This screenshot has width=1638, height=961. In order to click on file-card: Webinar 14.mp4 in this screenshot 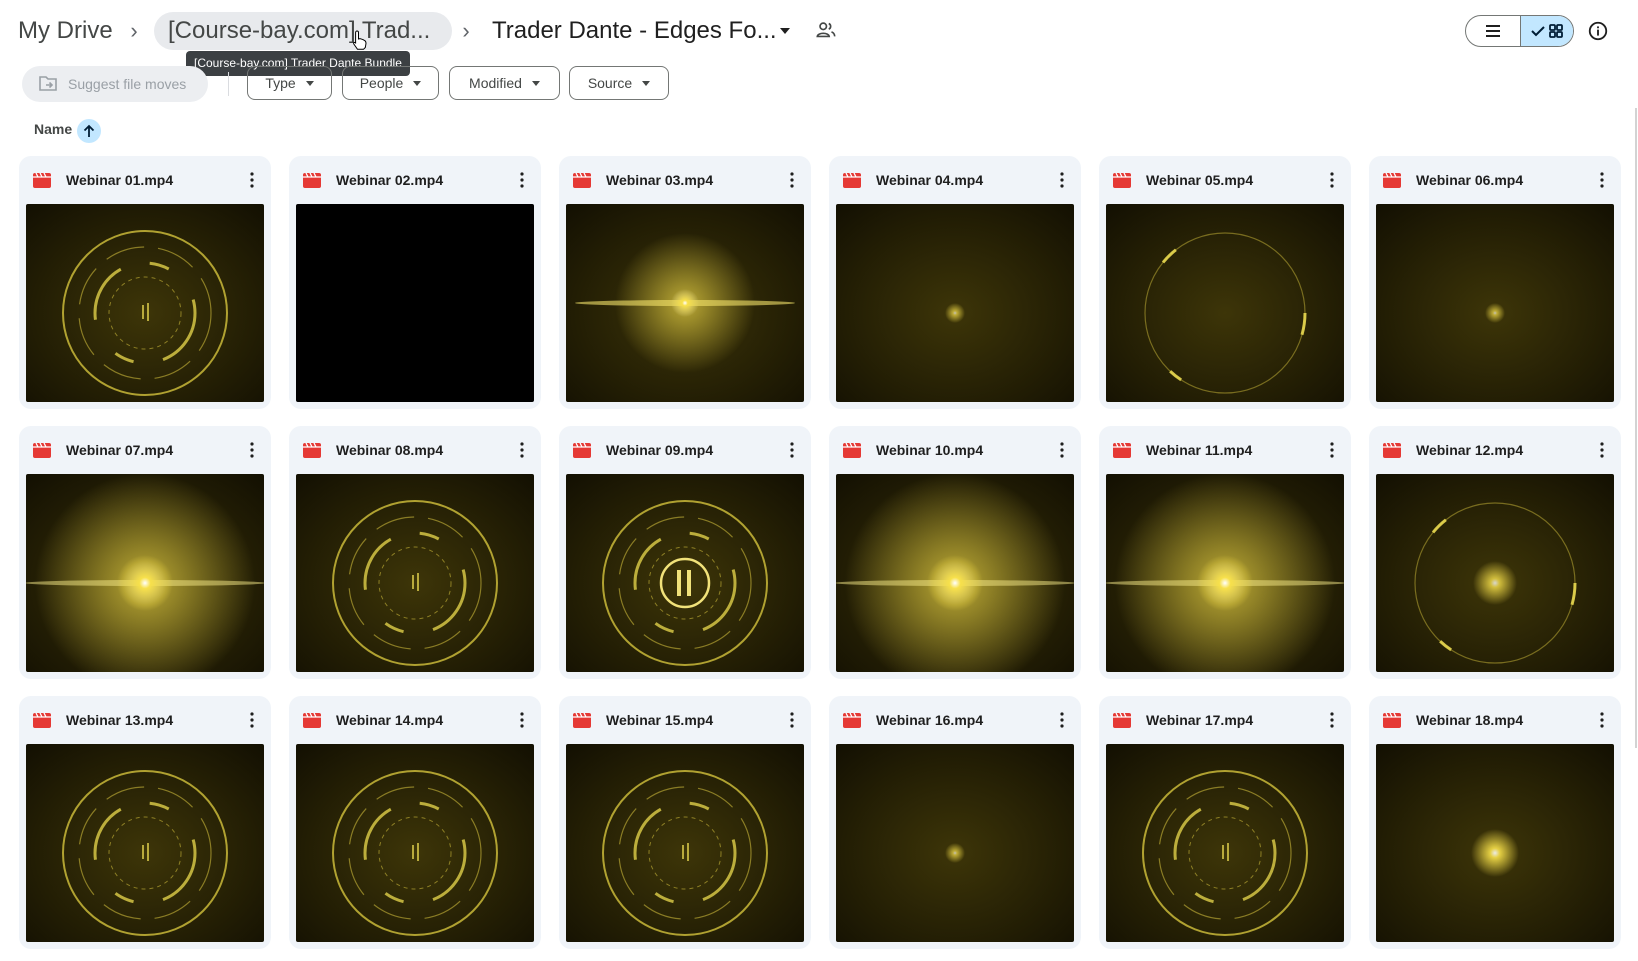, I will do `click(415, 822)`.